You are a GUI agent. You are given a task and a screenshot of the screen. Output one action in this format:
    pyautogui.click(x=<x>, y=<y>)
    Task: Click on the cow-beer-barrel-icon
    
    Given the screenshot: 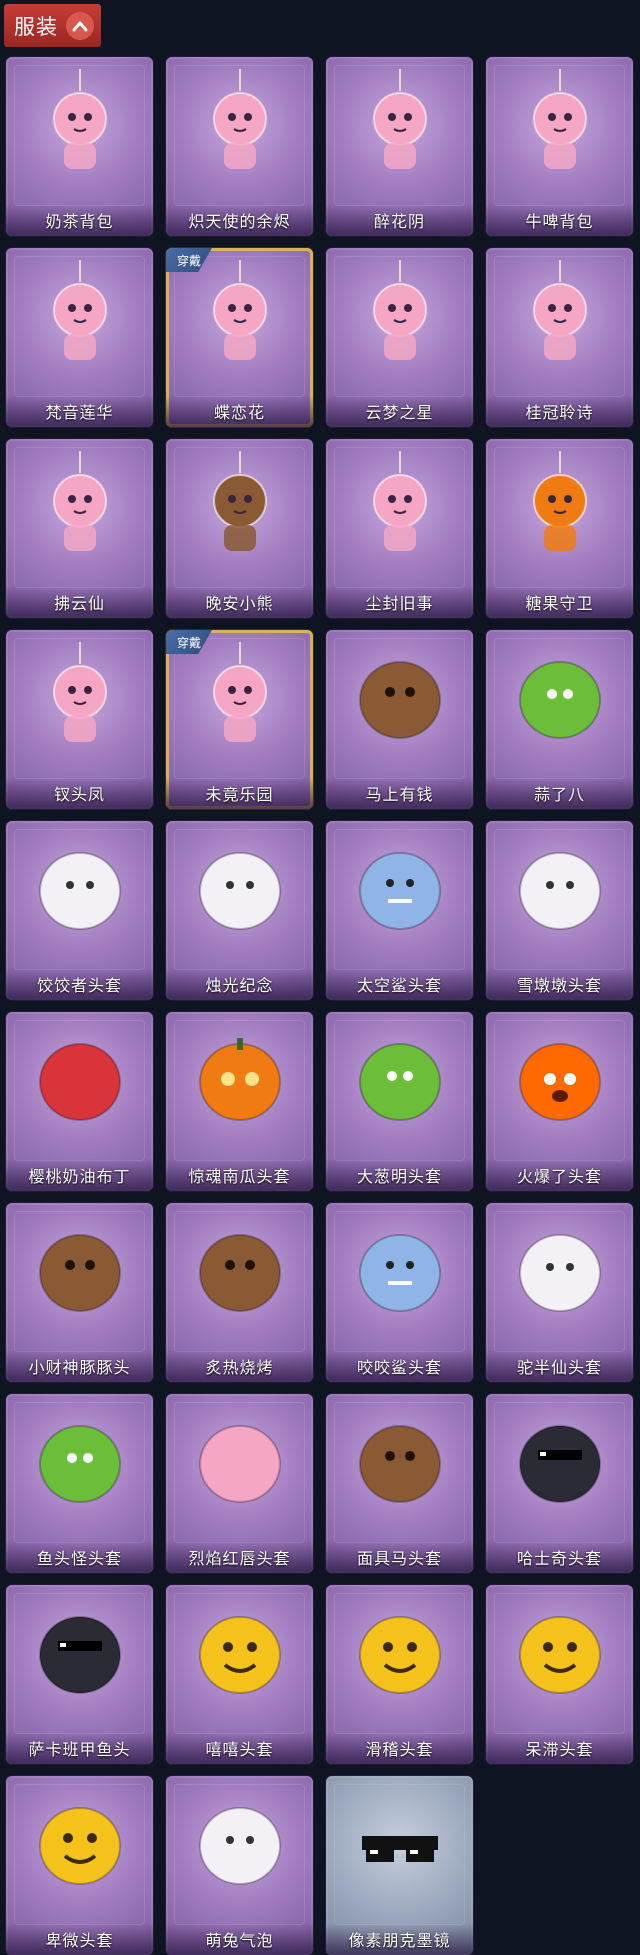 What is the action you would take?
    pyautogui.click(x=560, y=124)
    